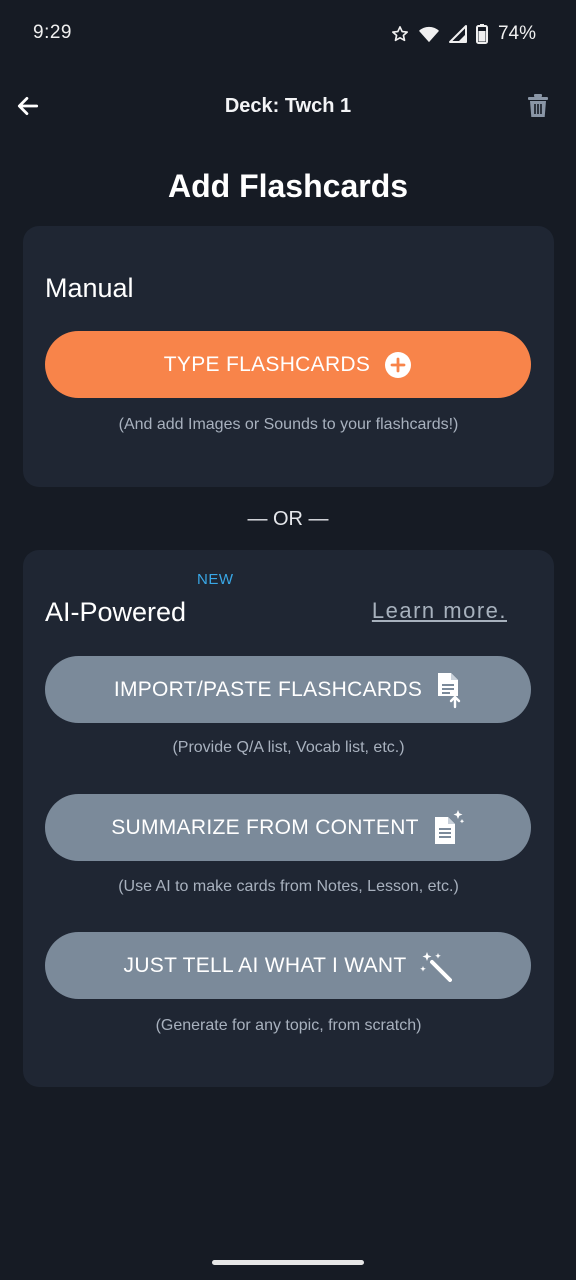  I want to click on page-title: Add Flashcards, so click(288, 186).